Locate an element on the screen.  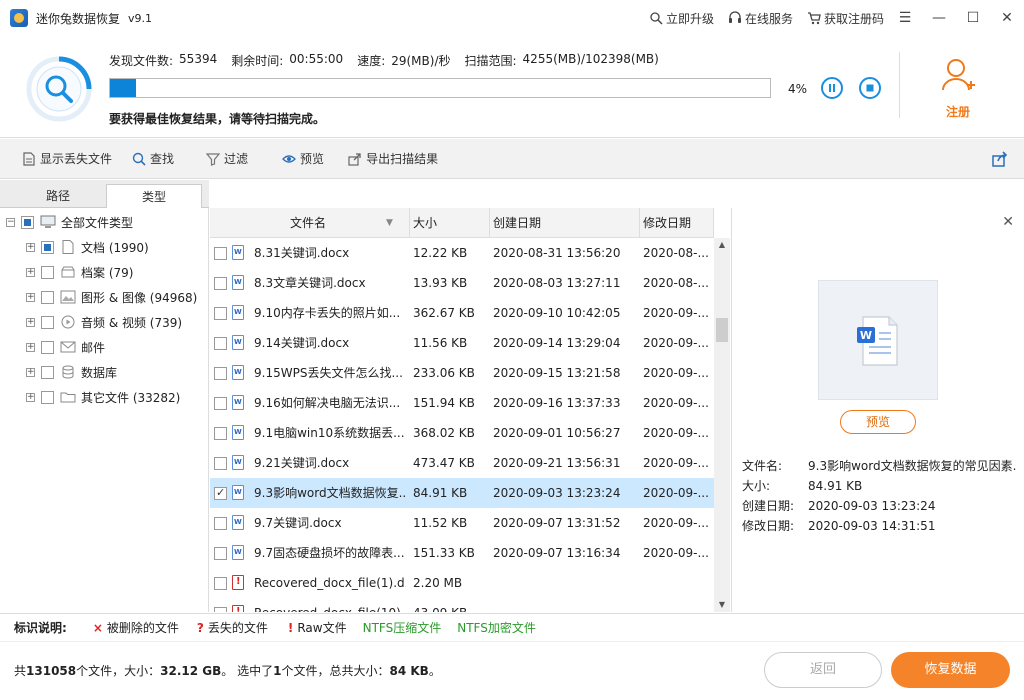
tree-item-all-types: − 全部文件类型 is located at coordinates (69, 222).